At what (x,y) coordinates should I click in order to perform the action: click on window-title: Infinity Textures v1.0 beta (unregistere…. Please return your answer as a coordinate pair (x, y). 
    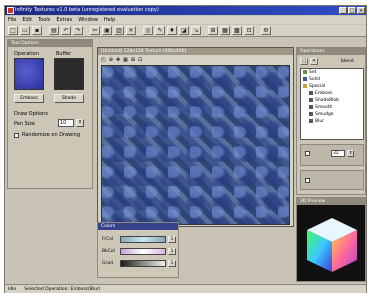
    Looking at the image, I should click on (87, 10).